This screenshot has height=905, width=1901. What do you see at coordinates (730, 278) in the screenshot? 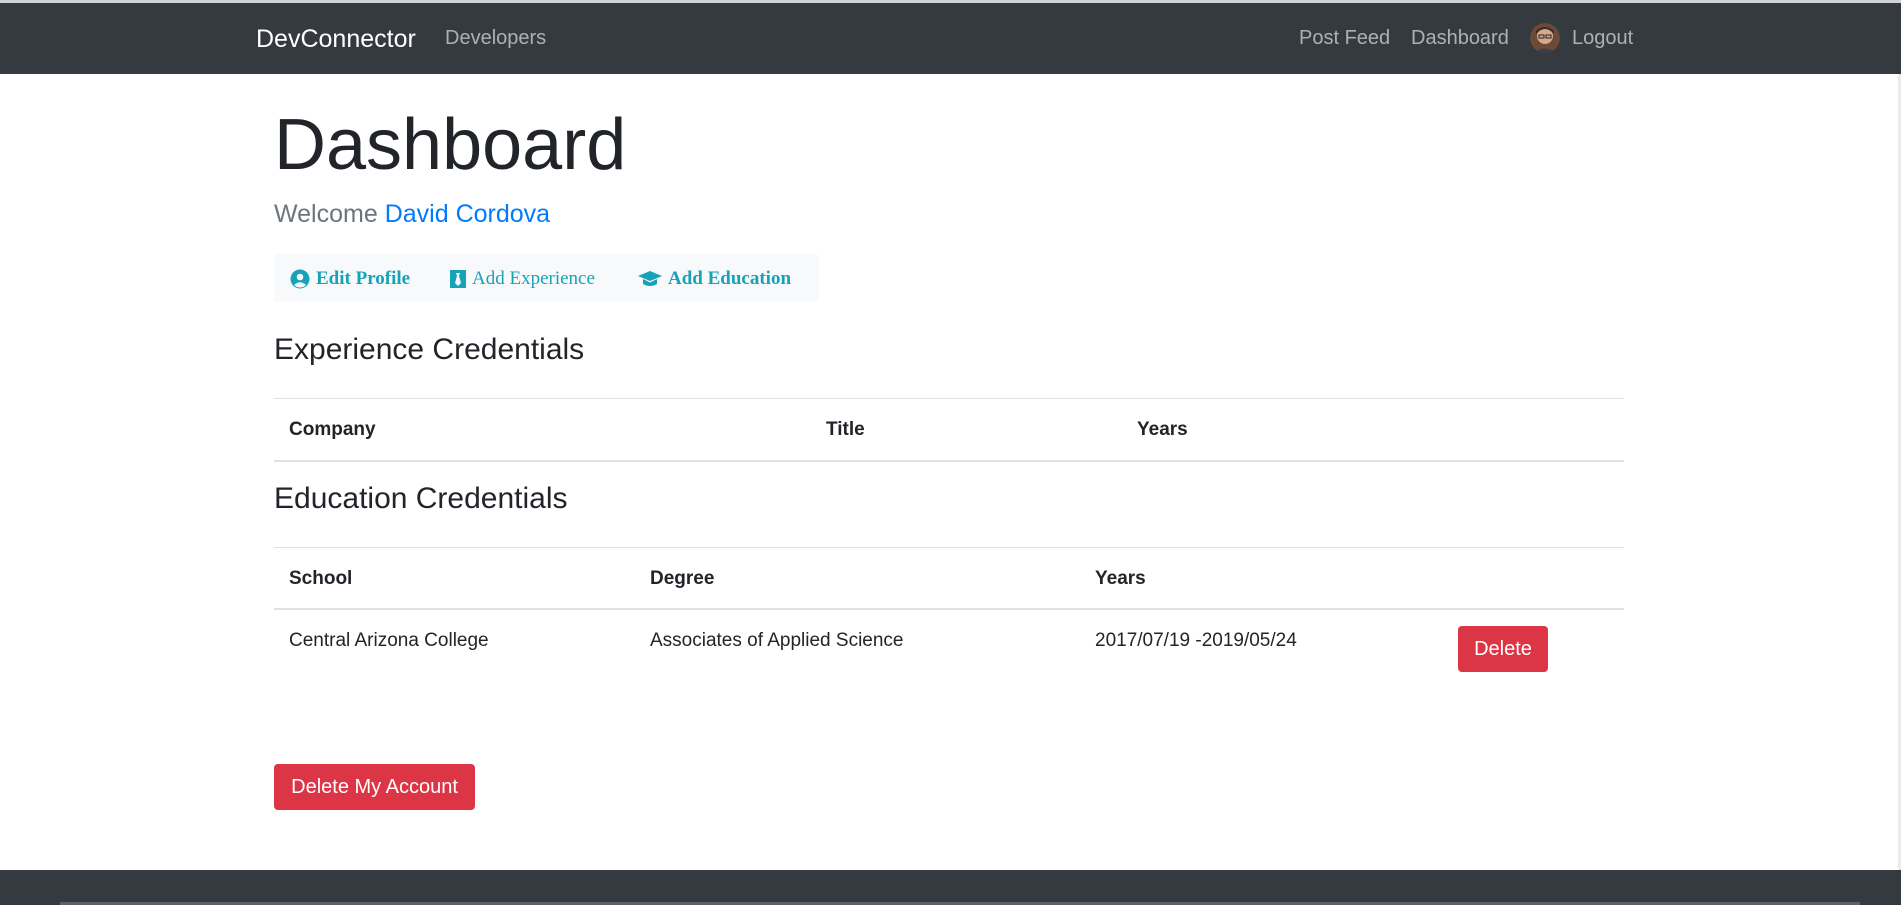
I see `add-education-label: Add Education` at bounding box center [730, 278].